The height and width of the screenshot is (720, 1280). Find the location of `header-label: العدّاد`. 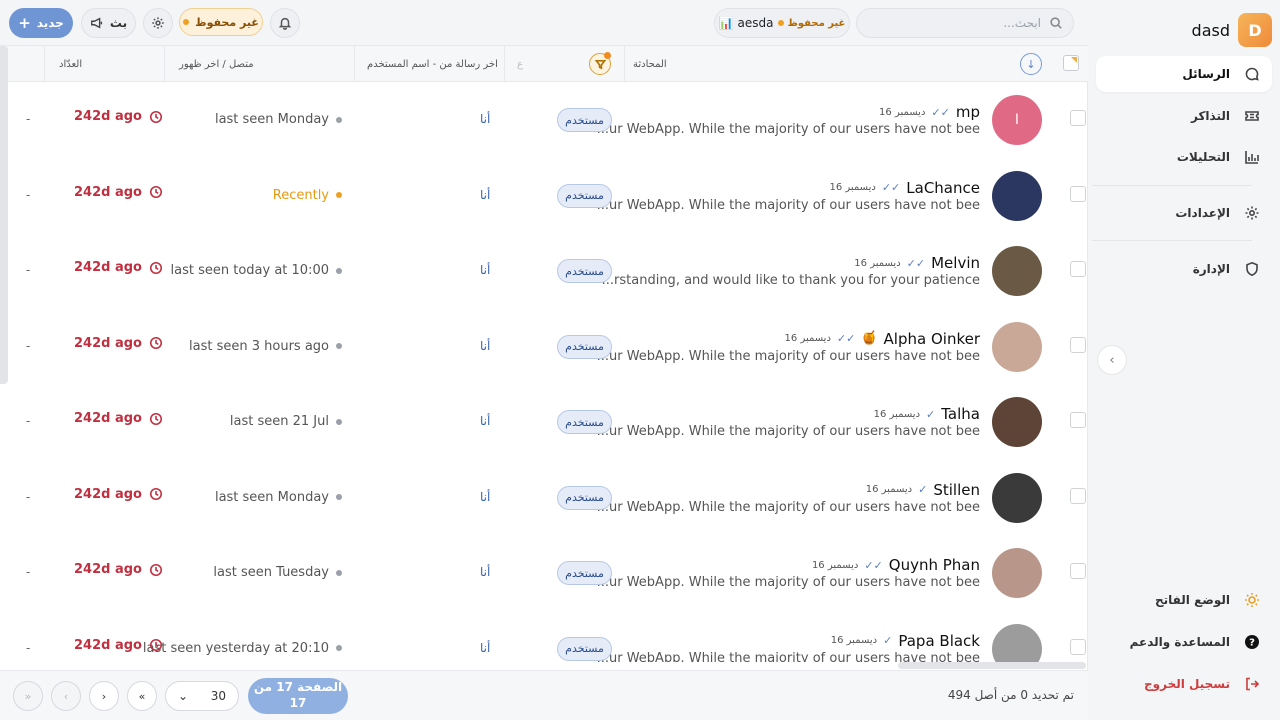

header-label: العدّاد is located at coordinates (71, 64).